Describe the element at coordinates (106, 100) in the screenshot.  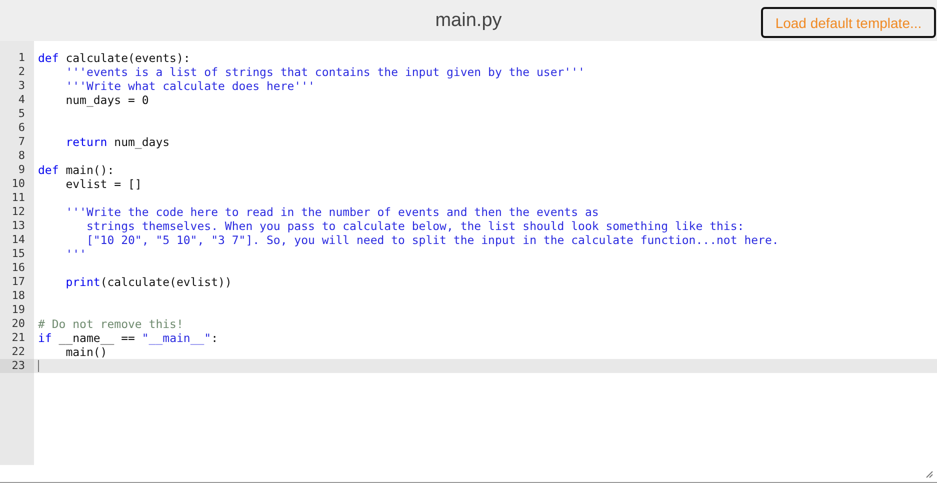
I see `code-line: num_days = 0` at that location.